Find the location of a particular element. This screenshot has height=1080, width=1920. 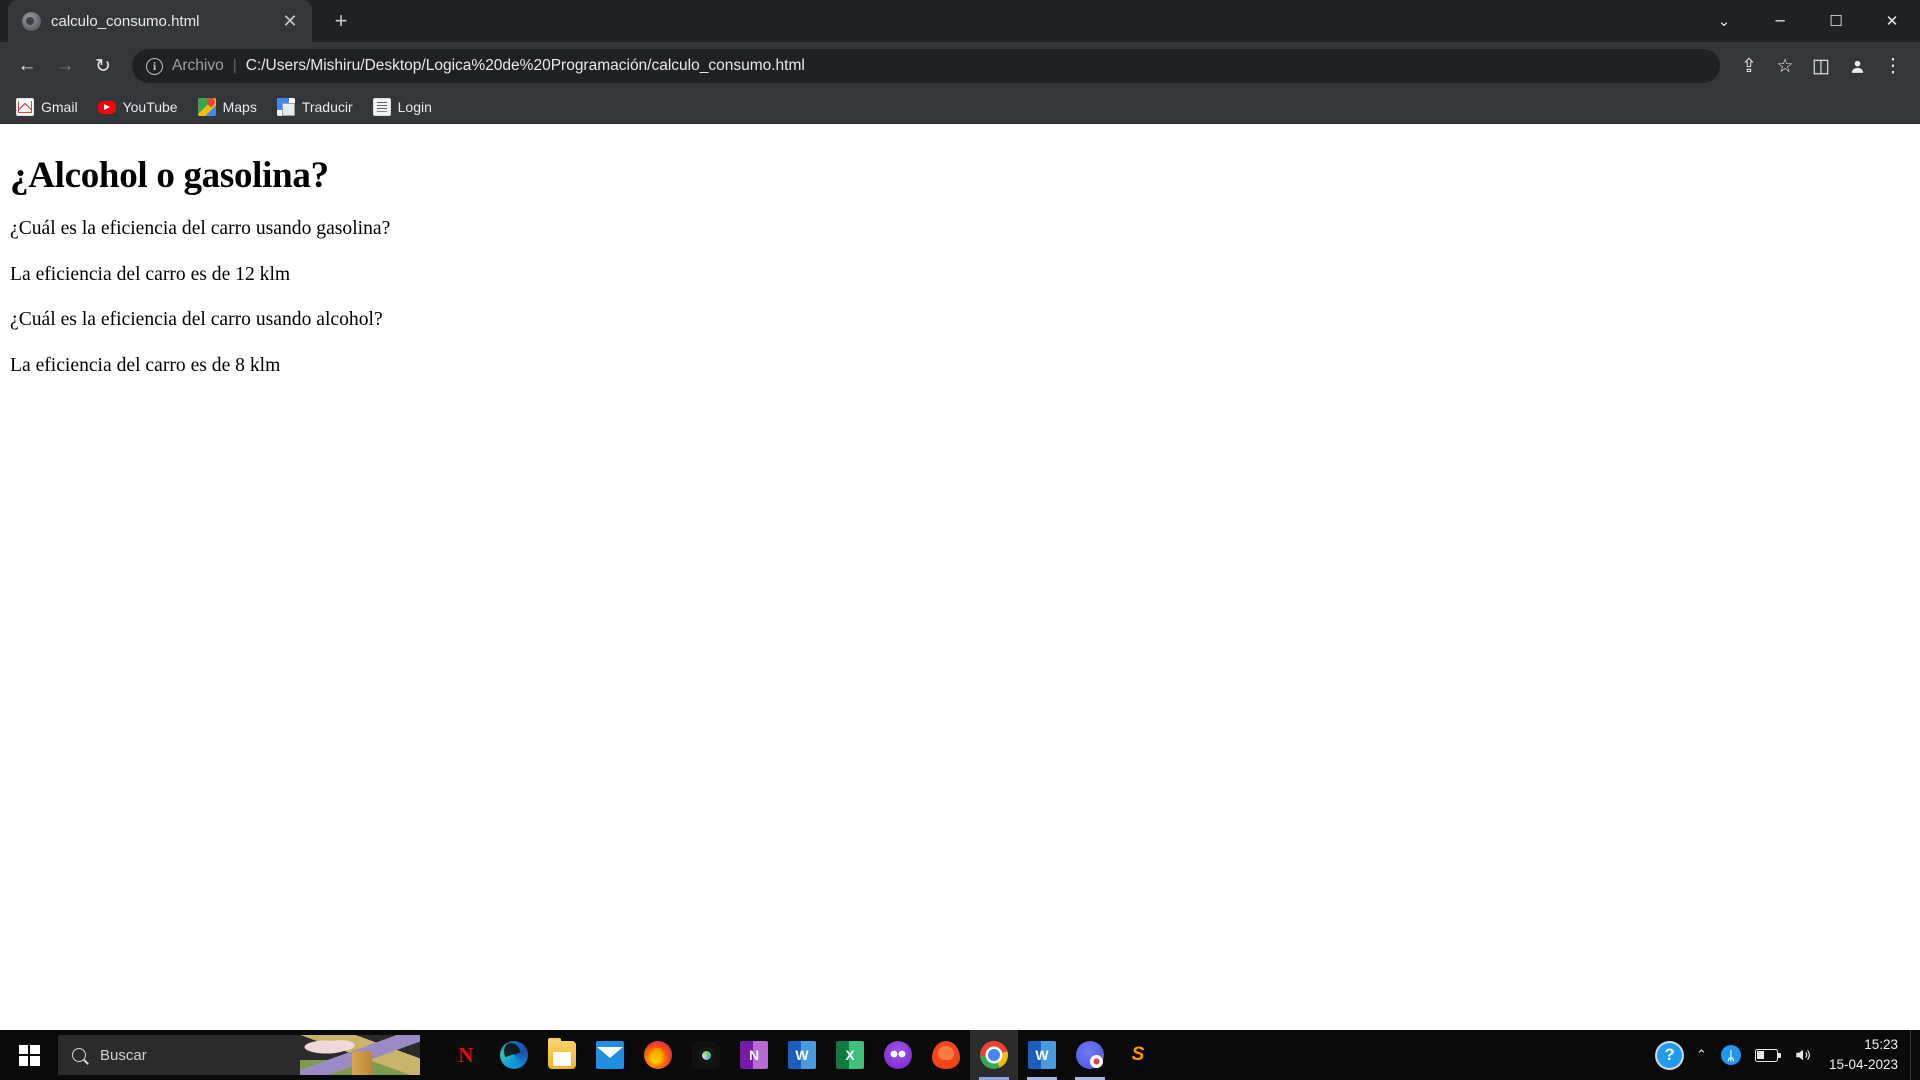

page-title: ¿Alcohol o gasolina? is located at coordinates (169, 175).